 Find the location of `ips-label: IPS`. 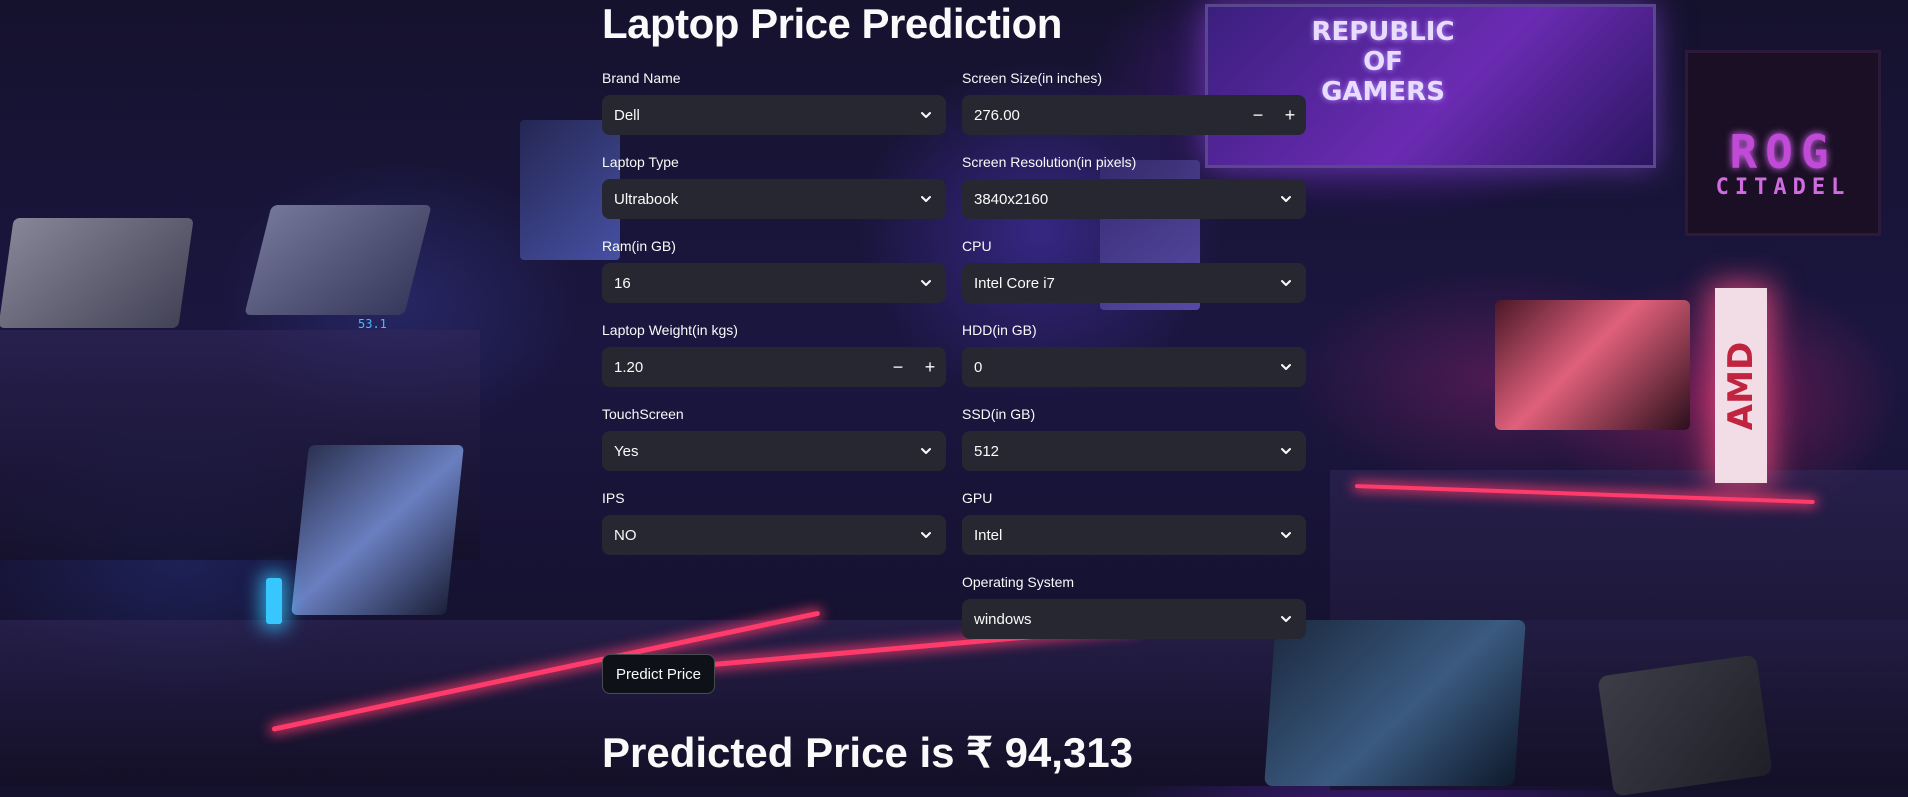

ips-label: IPS is located at coordinates (613, 498).